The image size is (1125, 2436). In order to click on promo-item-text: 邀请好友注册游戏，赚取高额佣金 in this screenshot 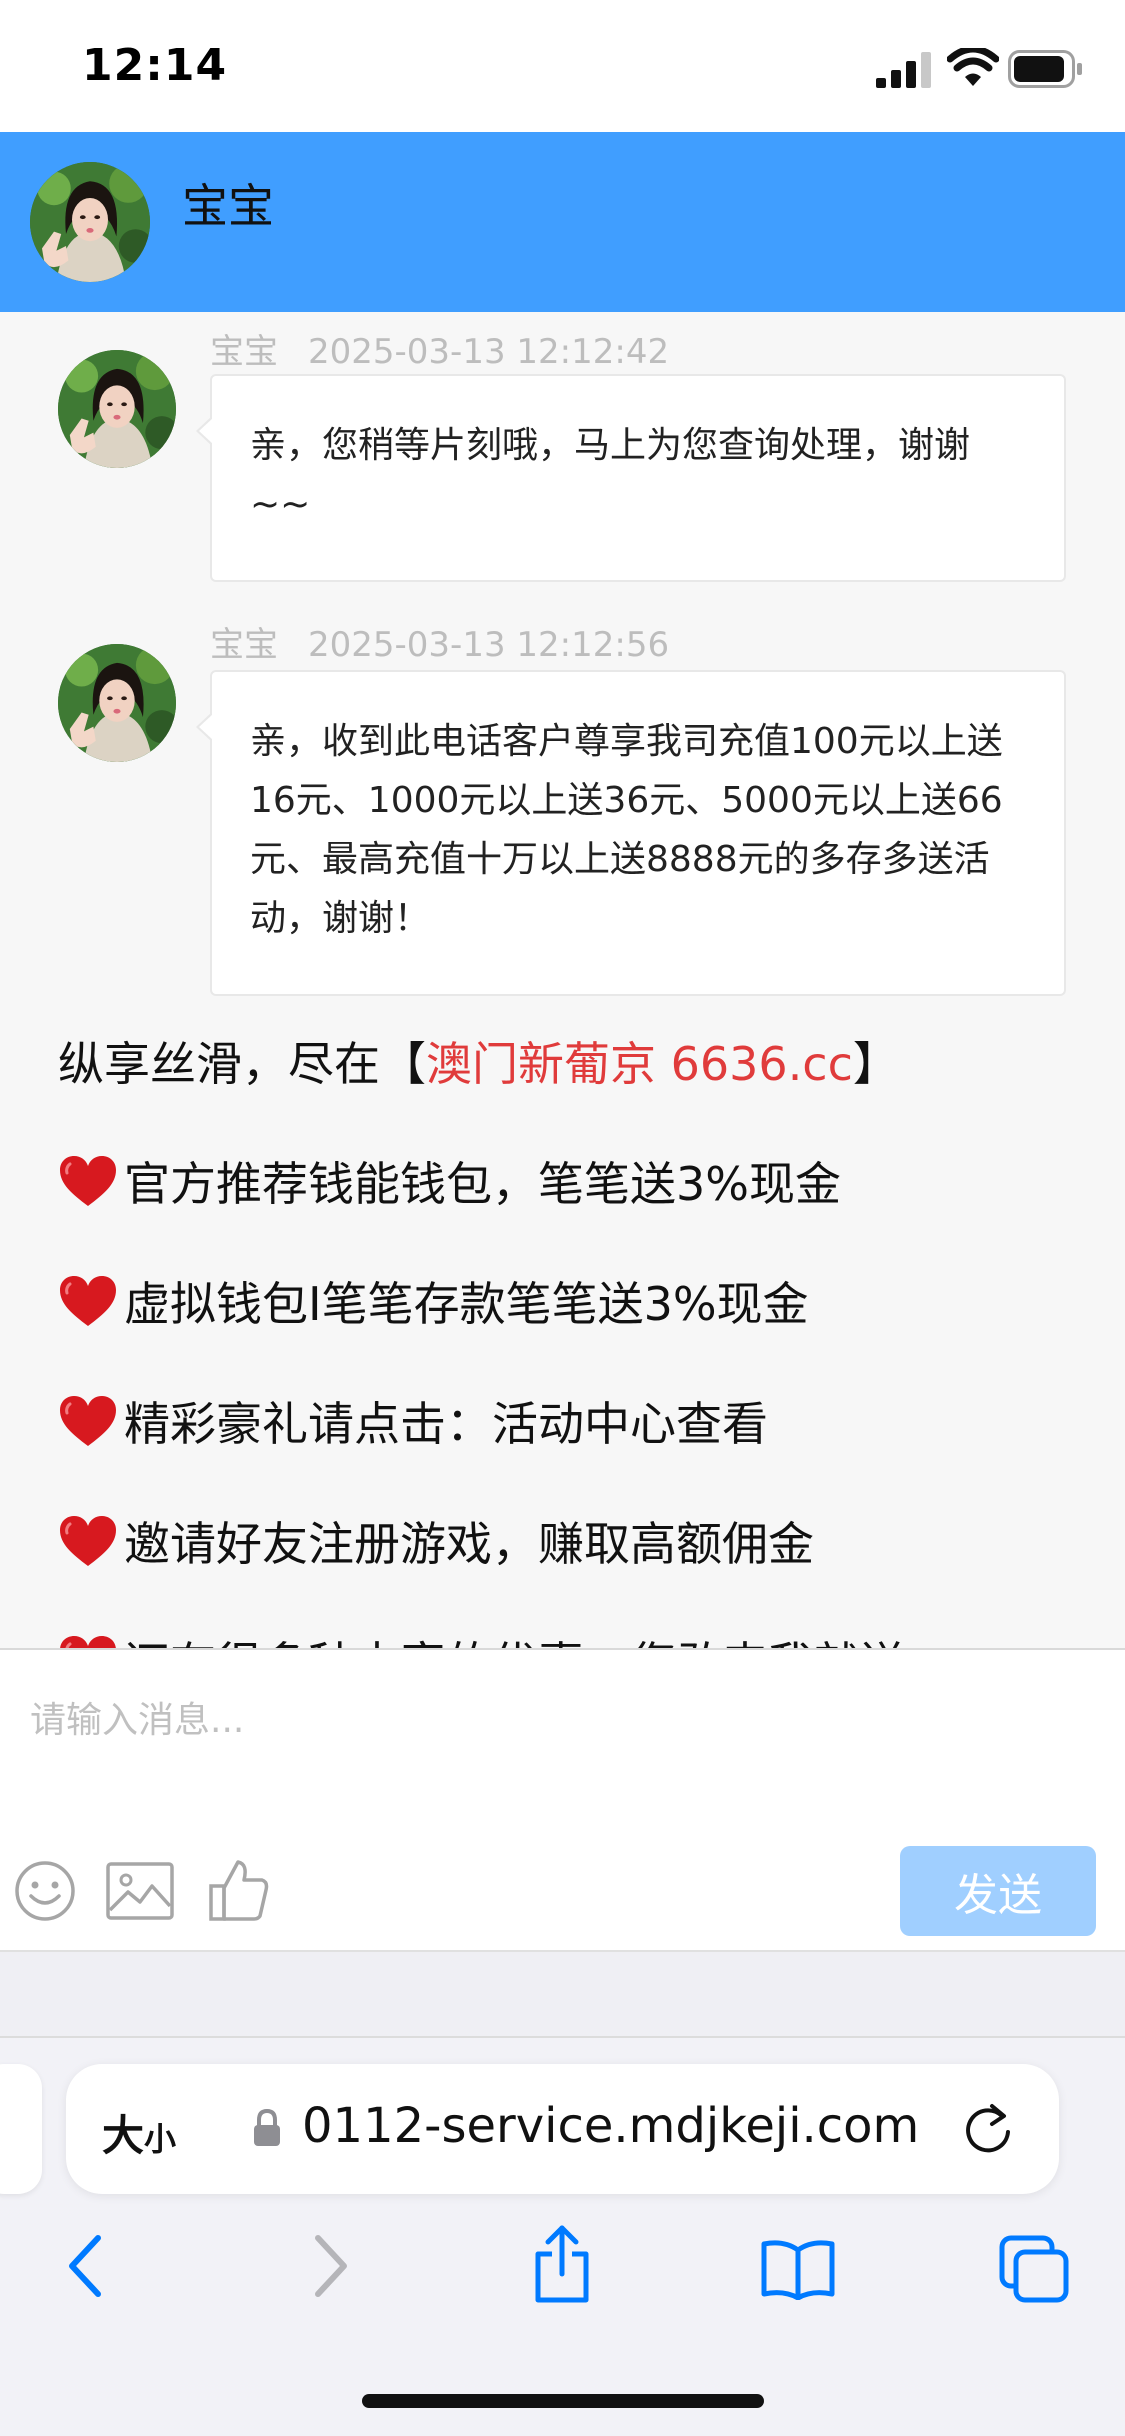, I will do `click(469, 1544)`.